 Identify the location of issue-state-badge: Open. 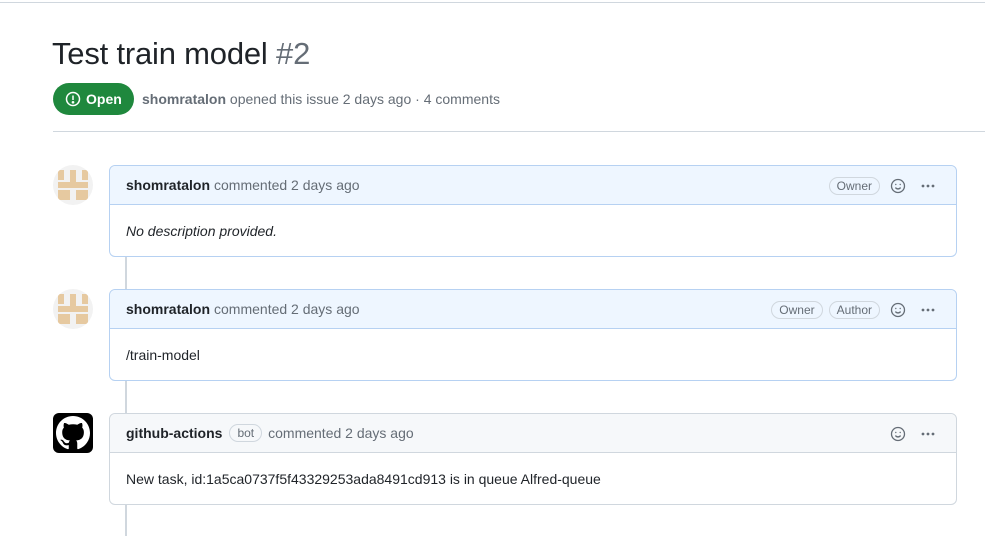
(93, 99).